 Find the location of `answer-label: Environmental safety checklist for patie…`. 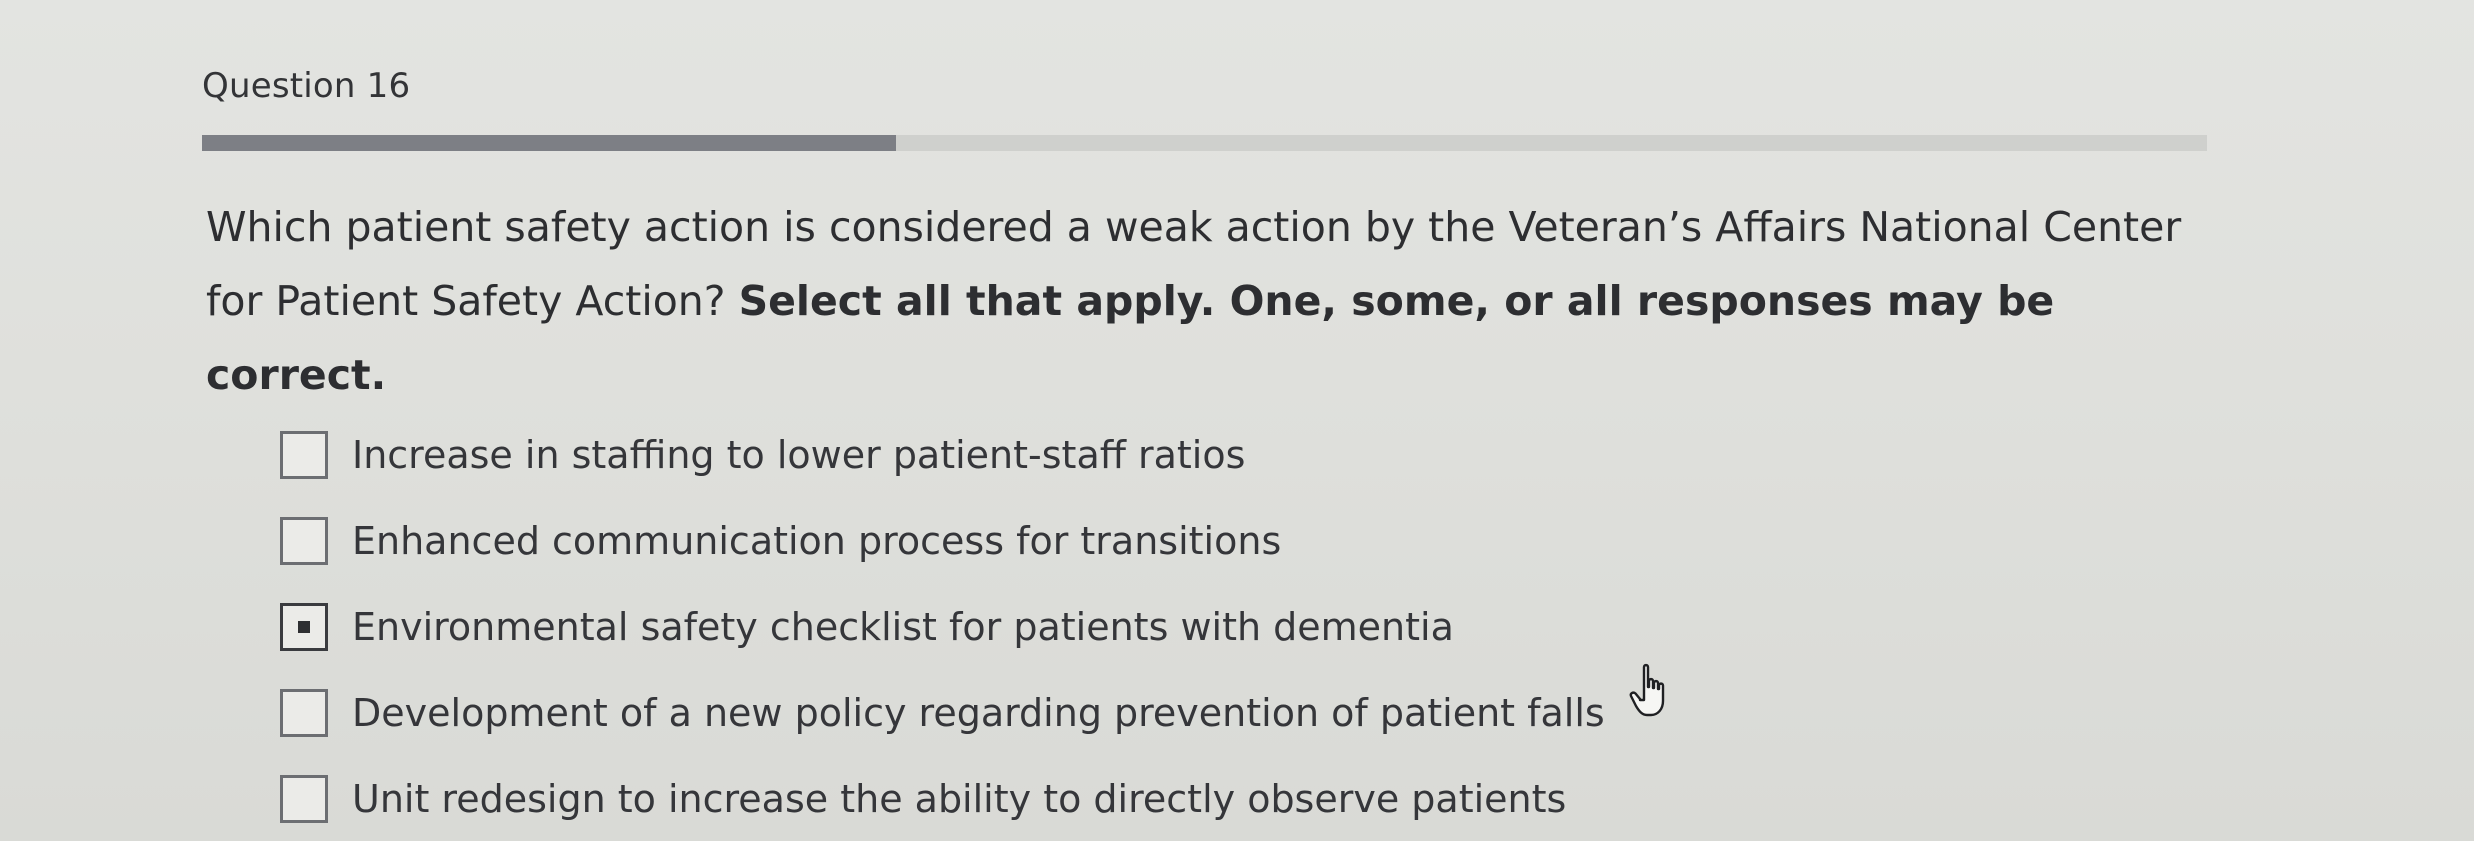

answer-label: Environmental safety checklist for patie… is located at coordinates (903, 627).